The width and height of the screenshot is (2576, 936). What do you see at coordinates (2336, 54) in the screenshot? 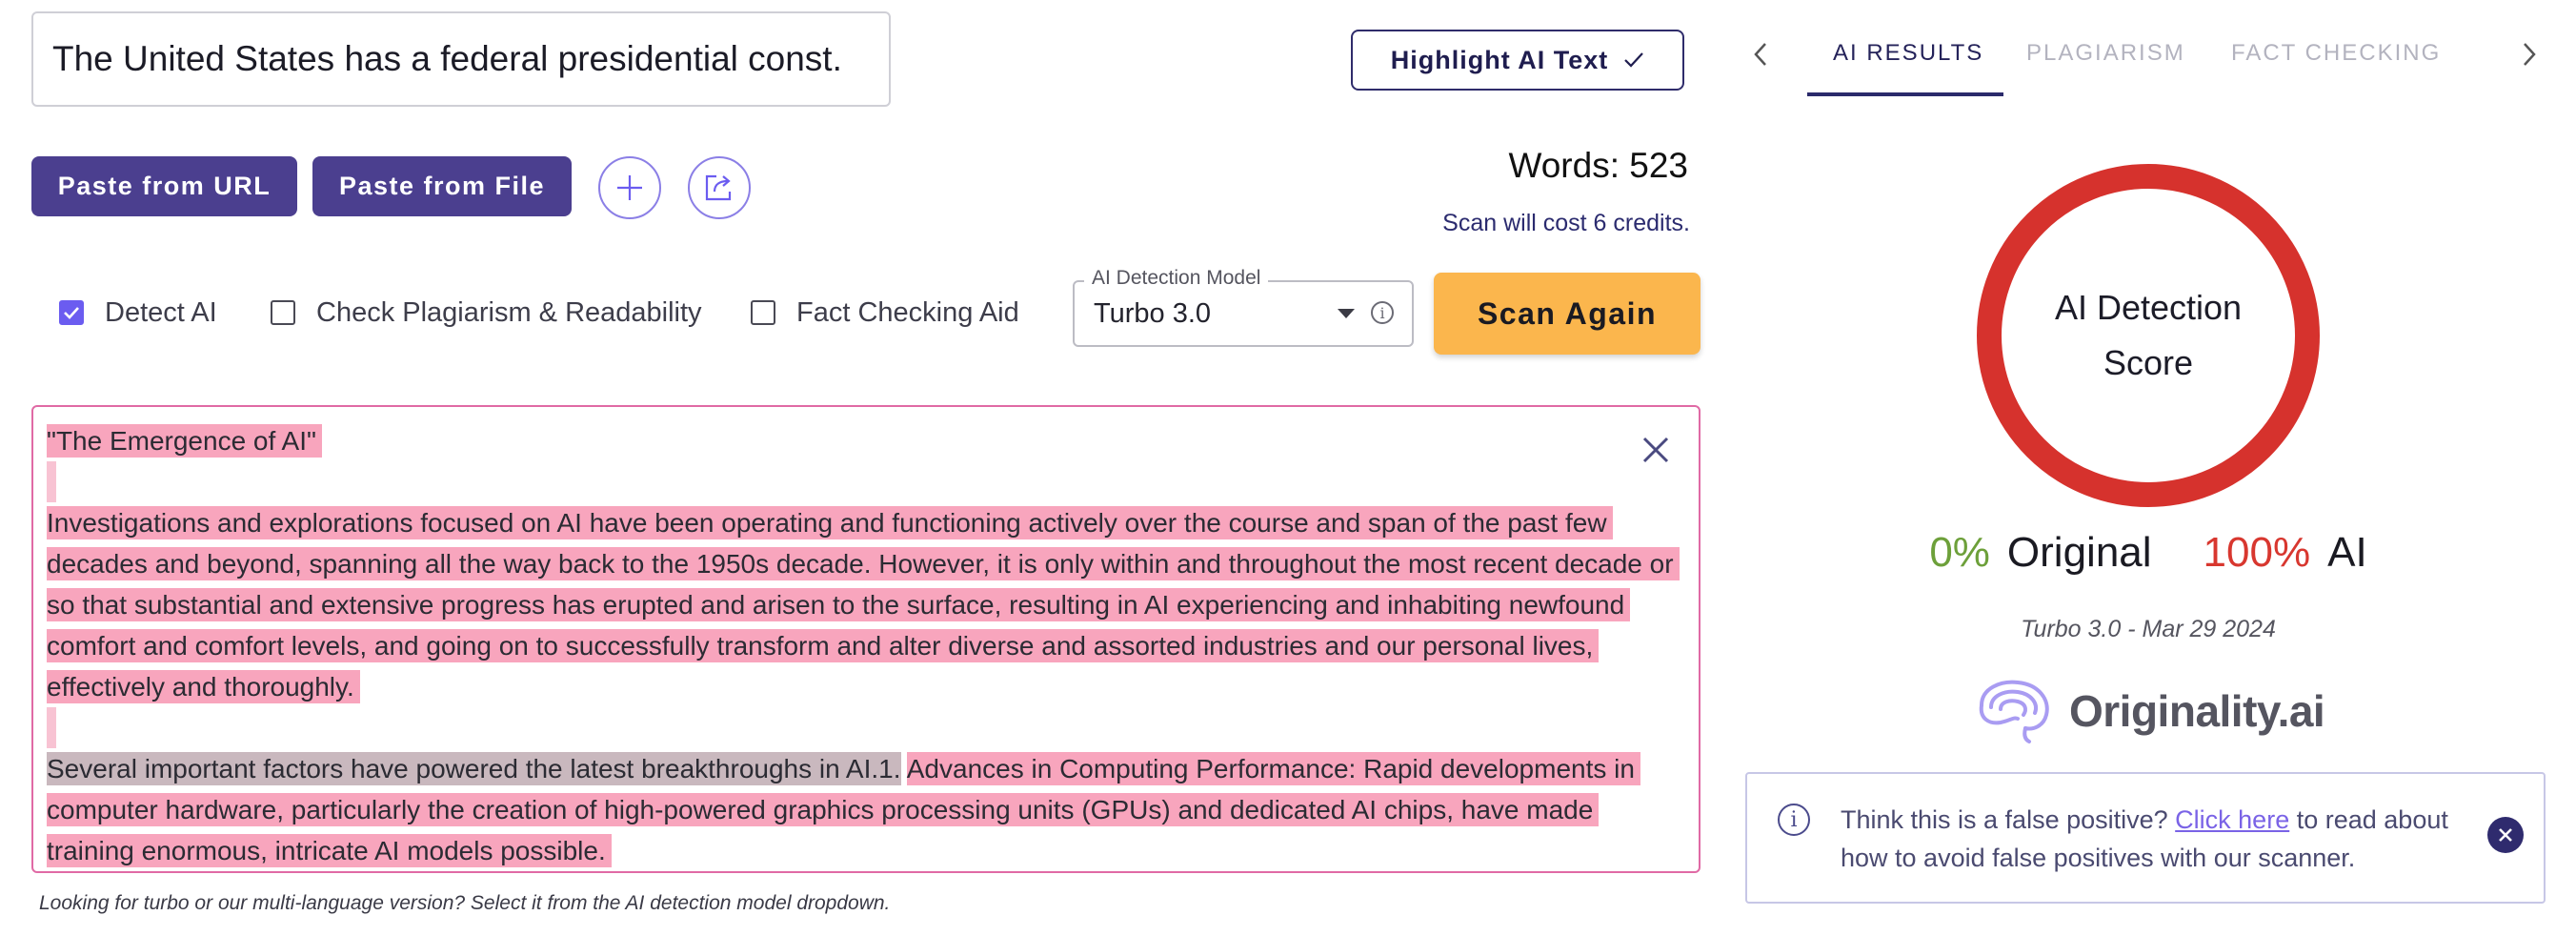
I see `tab-fact-checking: FACT CHECKING` at bounding box center [2336, 54].